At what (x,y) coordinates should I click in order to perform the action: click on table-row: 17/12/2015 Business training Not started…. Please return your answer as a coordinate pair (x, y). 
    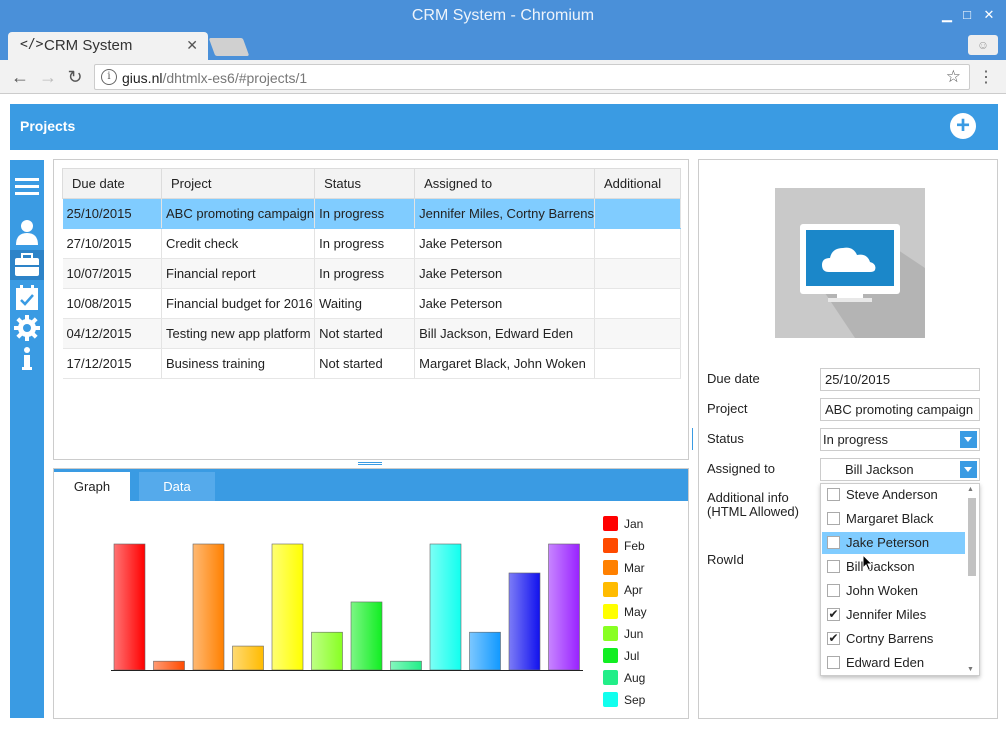
    Looking at the image, I should click on (372, 363).